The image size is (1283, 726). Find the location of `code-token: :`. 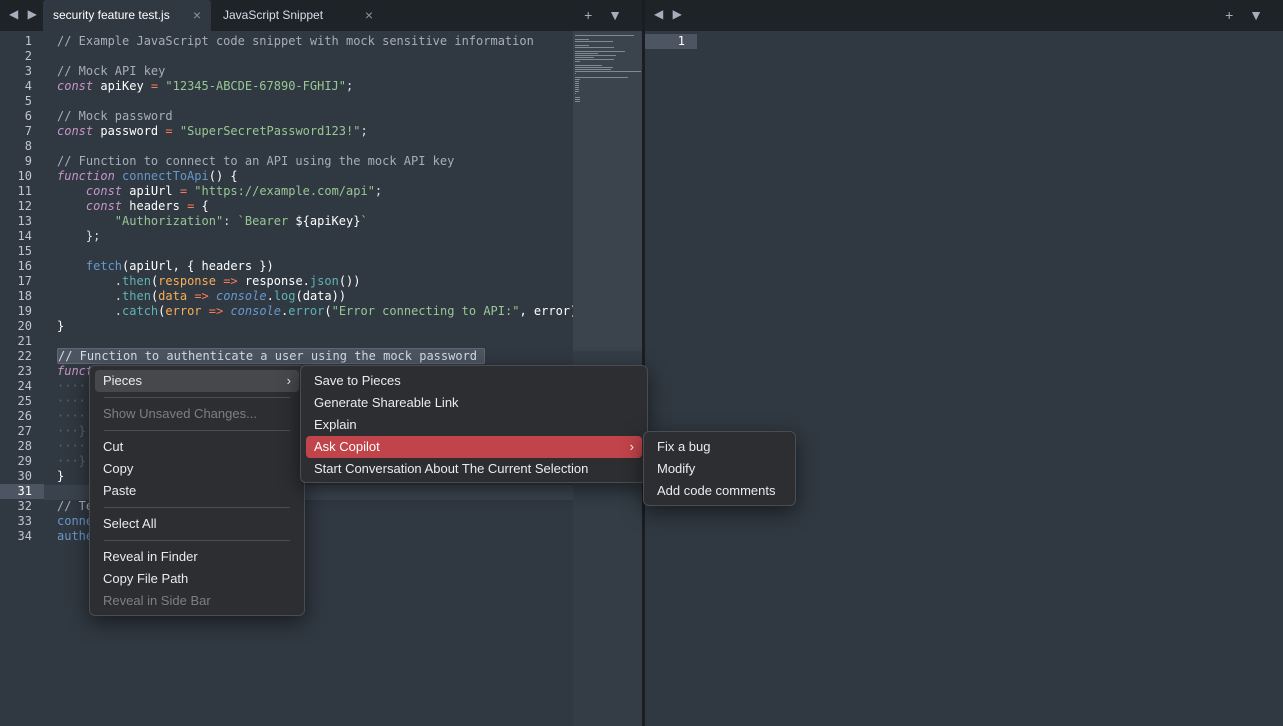

code-token: : is located at coordinates (230, 221).